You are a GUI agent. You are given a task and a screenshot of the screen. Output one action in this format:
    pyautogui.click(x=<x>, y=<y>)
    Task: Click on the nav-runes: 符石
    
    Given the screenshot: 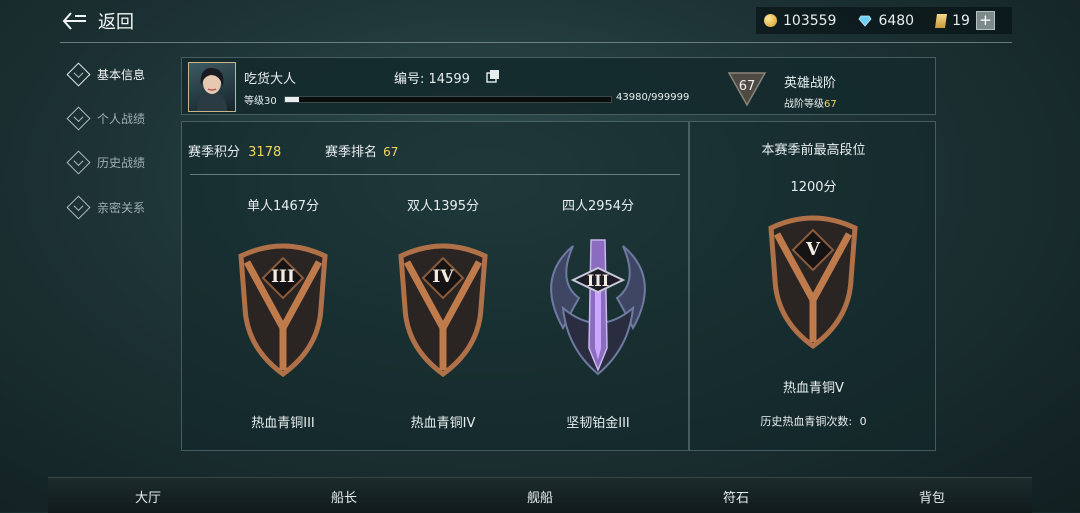 What is the action you would take?
    pyautogui.click(x=736, y=496)
    